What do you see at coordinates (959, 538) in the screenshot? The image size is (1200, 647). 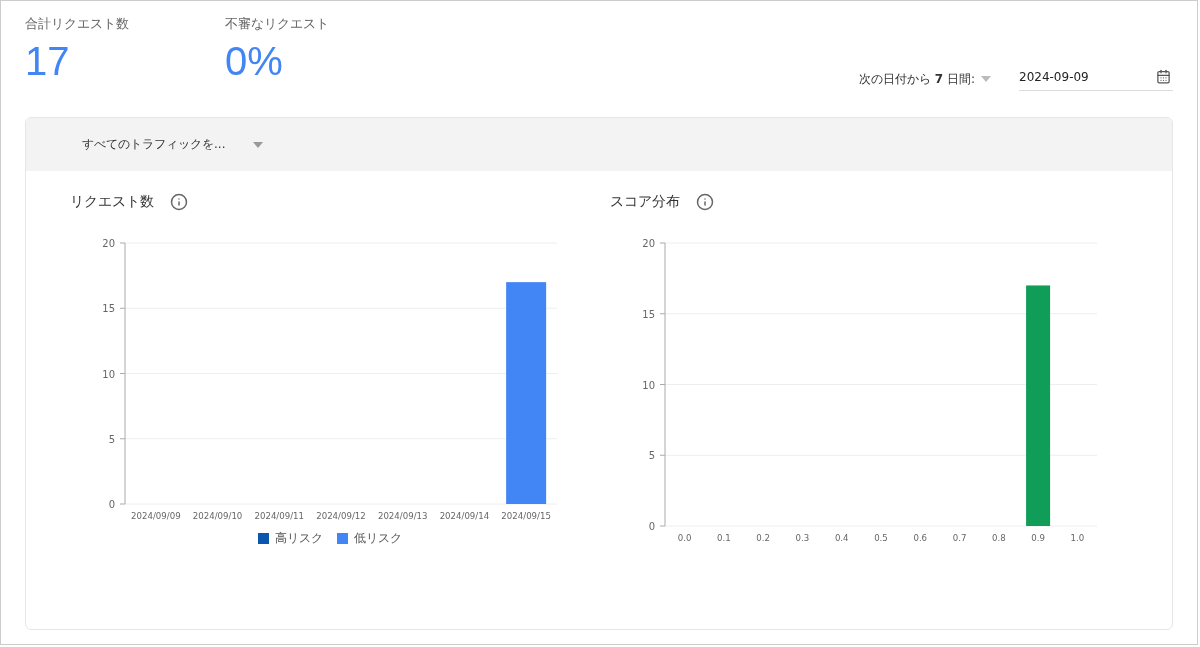 I see `x-tick-label: 0.7` at bounding box center [959, 538].